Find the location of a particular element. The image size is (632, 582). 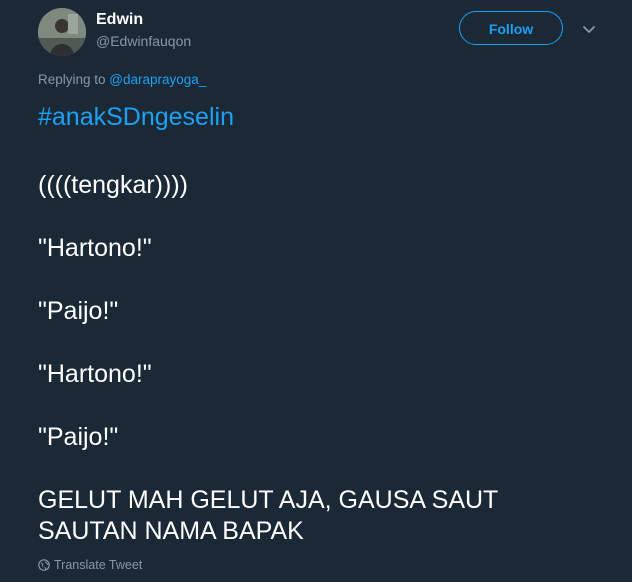

tweet-text-line: GELUT MAH GELUT AJA, GAUSA SAUT is located at coordinates (268, 500).